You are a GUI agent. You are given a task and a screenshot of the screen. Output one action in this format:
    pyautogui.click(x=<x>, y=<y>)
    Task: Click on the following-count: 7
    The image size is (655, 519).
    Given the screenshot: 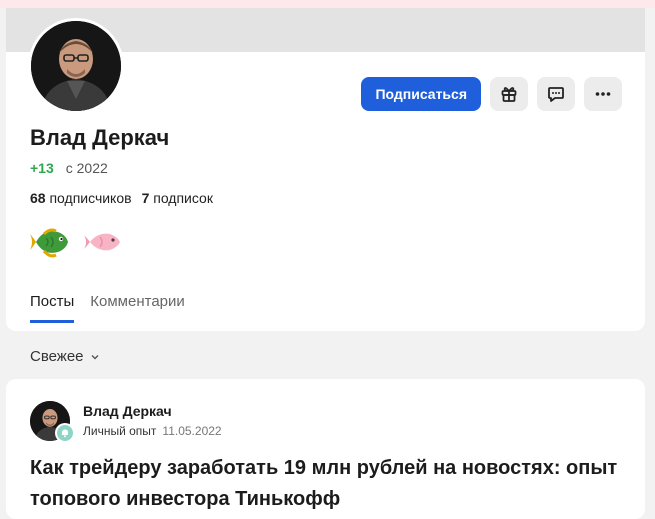 What is the action you would take?
    pyautogui.click(x=145, y=198)
    